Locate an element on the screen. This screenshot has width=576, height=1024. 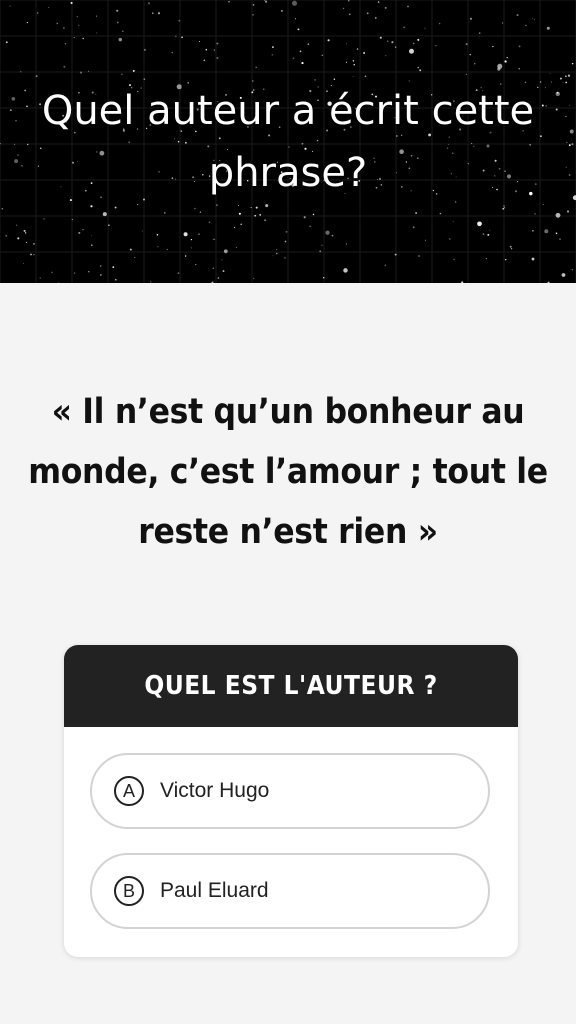
option-label-a: Victor Hugo is located at coordinates (215, 790).